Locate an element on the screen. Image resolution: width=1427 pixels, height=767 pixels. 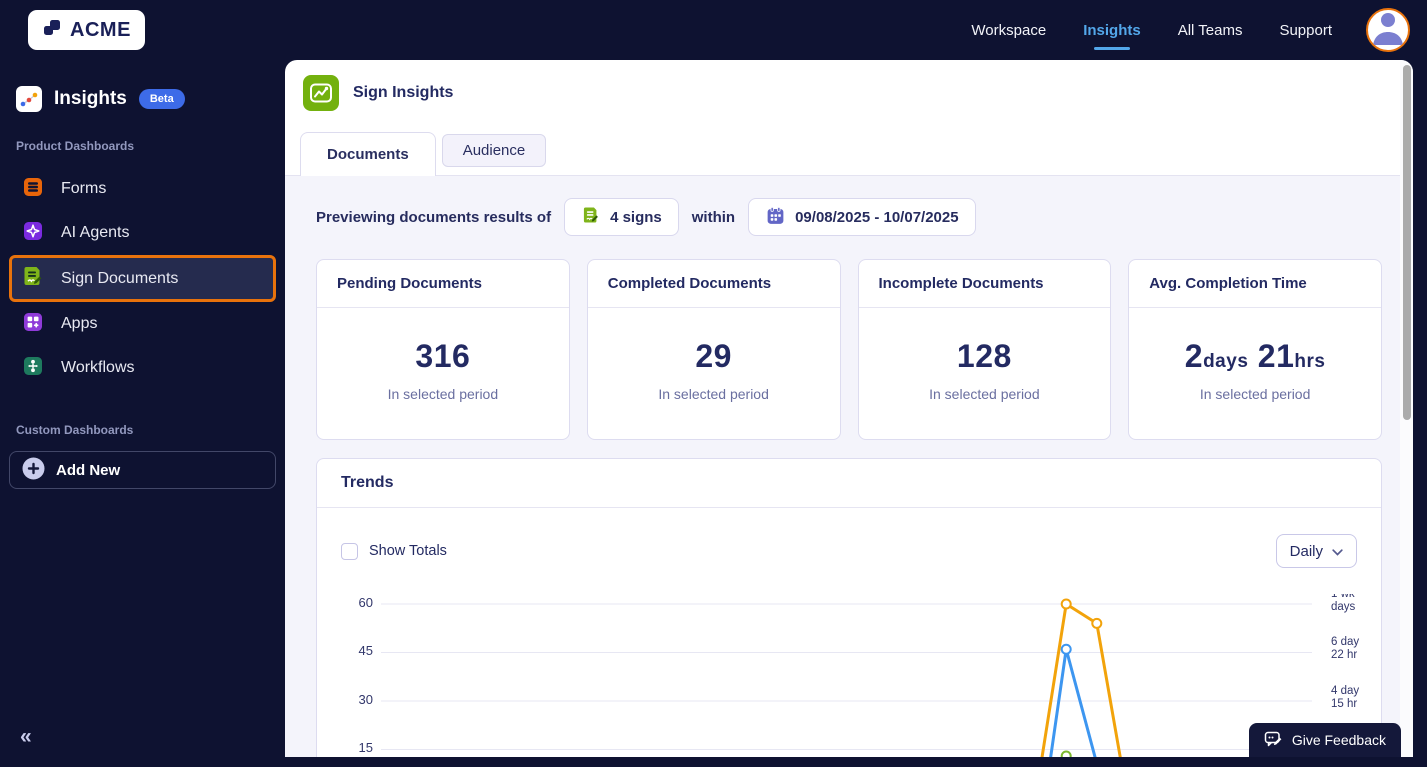
sidebar-item-apps: Apps is located at coordinates (142, 324).